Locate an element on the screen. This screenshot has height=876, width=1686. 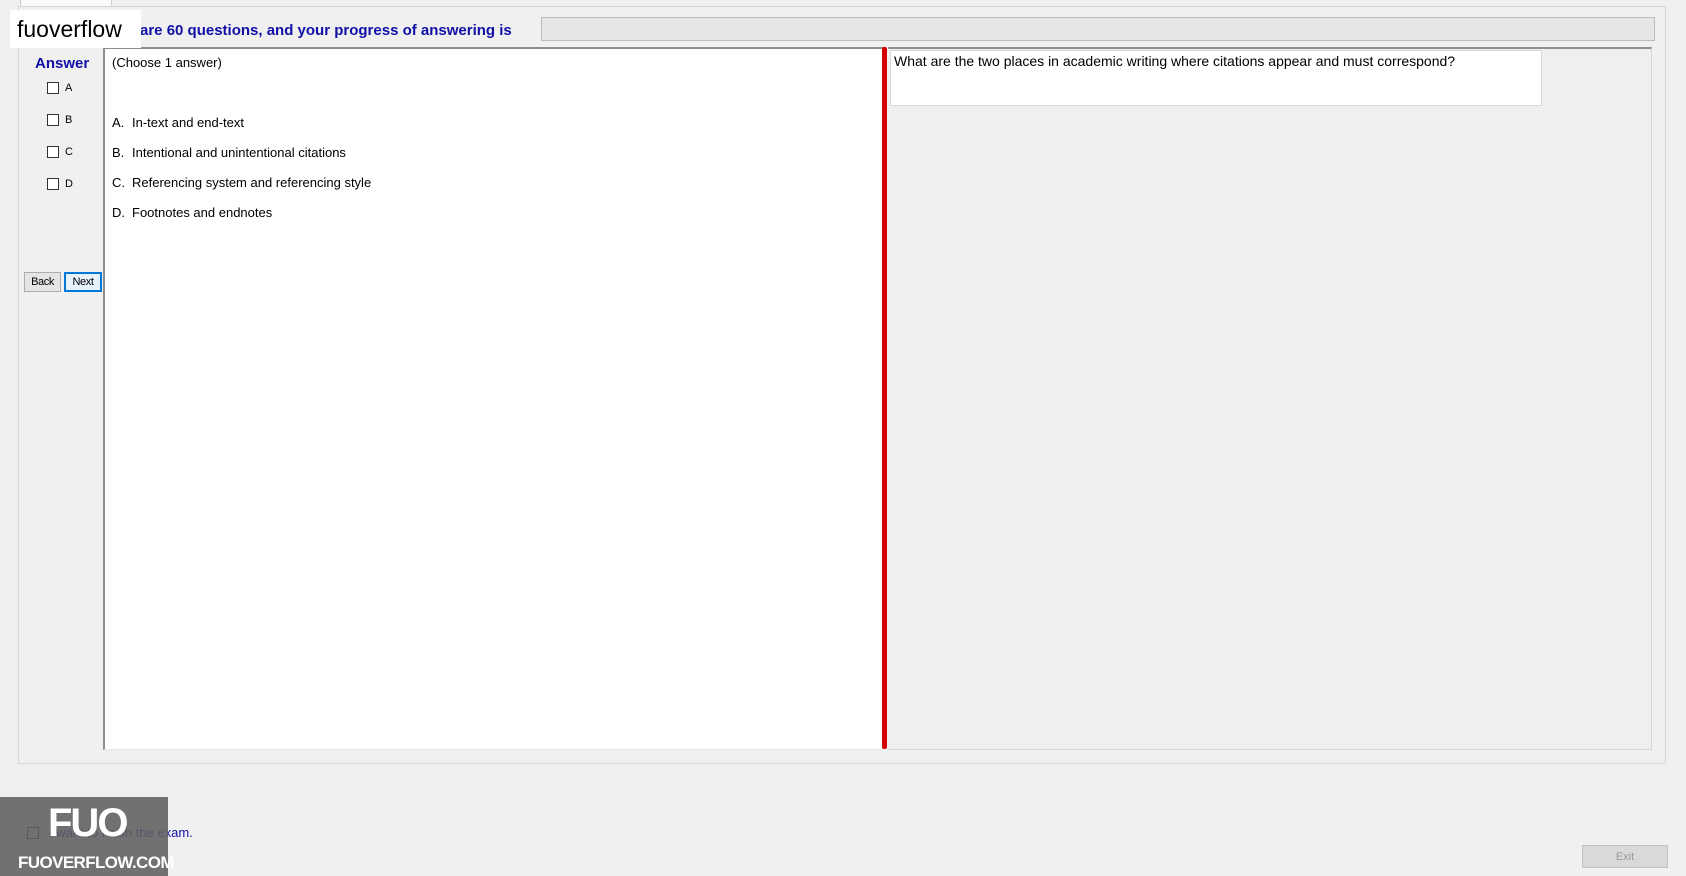
next-button: Next is located at coordinates (83, 282).